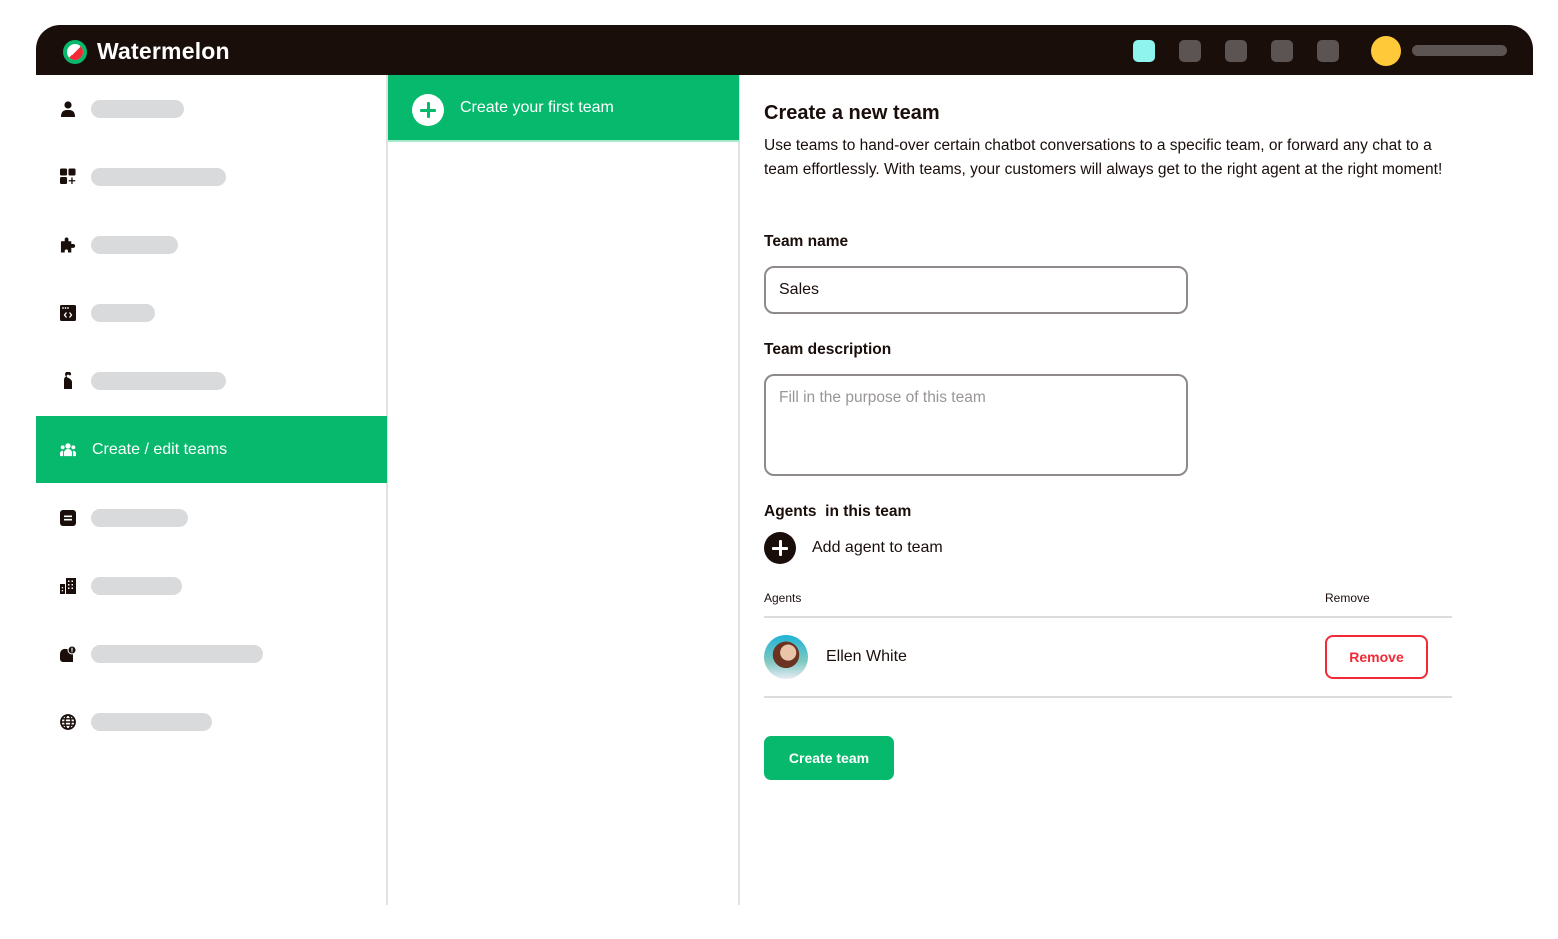 This screenshot has height=939, width=1558. What do you see at coordinates (75, 51) in the screenshot?
I see `watermelon-logo-icon` at bounding box center [75, 51].